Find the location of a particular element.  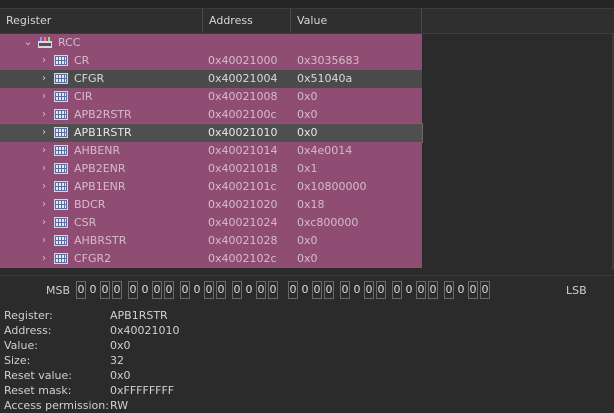

register-row: › AHBRSTR 0x40021028 0x0 is located at coordinates (211, 241).